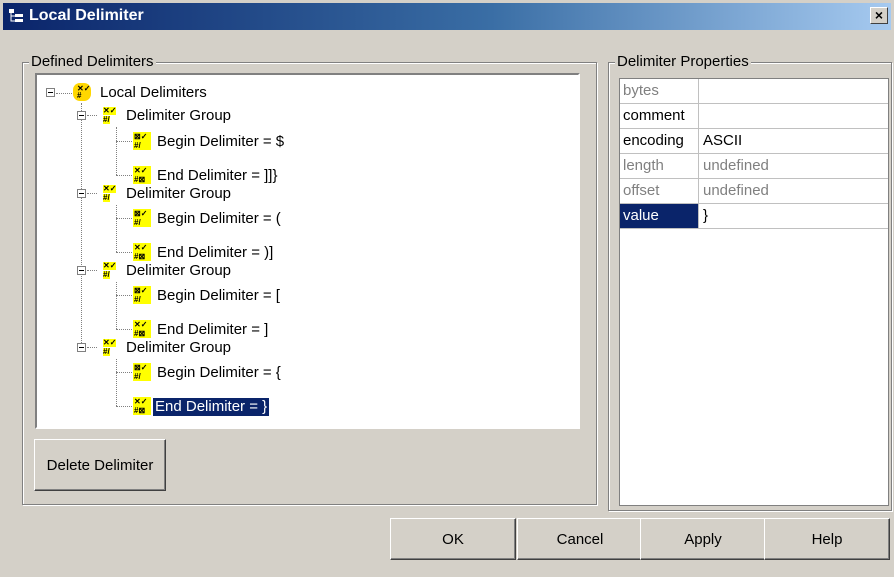 This screenshot has width=894, height=577. What do you see at coordinates (212, 330) in the screenshot?
I see `end-delimiter-label: End Delimiter = ]` at bounding box center [212, 330].